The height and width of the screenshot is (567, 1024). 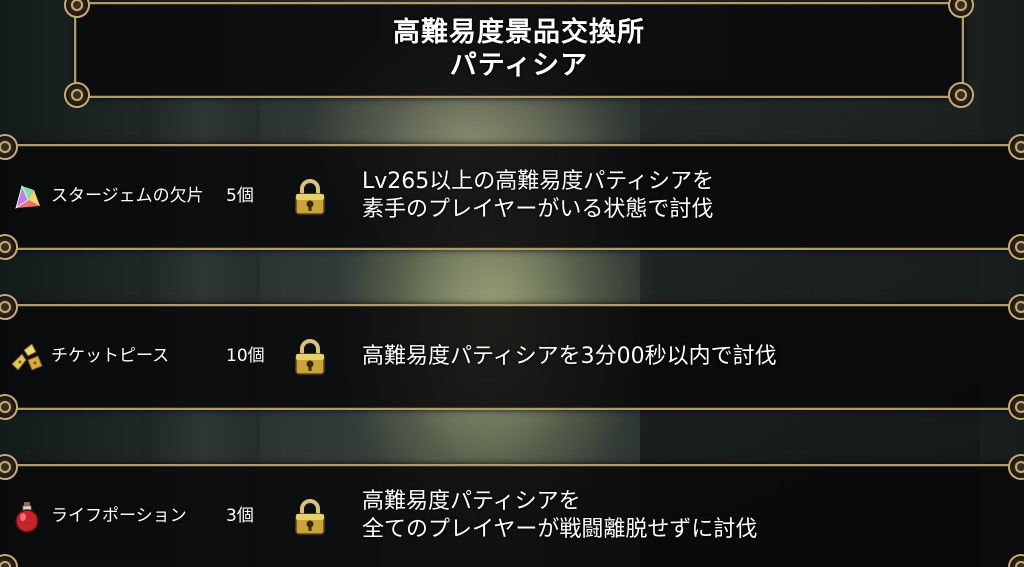 What do you see at coordinates (559, 516) in the screenshot?
I see `unlock-condition: 高難易度パティシアを 全てのプレイヤーが戦闘離脱せずに討伐` at bounding box center [559, 516].